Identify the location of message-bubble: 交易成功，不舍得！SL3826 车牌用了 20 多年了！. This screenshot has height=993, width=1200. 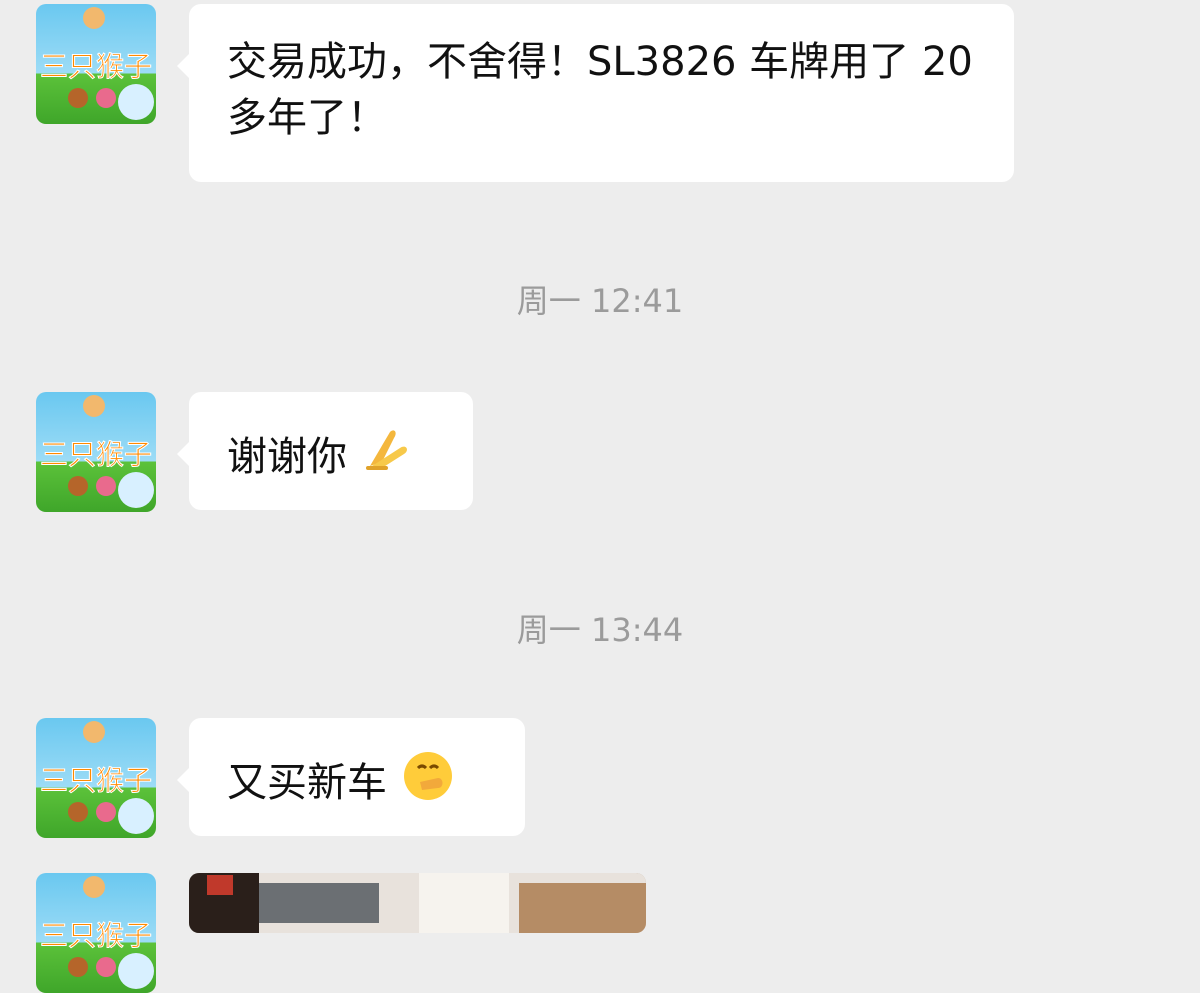
(595, 93).